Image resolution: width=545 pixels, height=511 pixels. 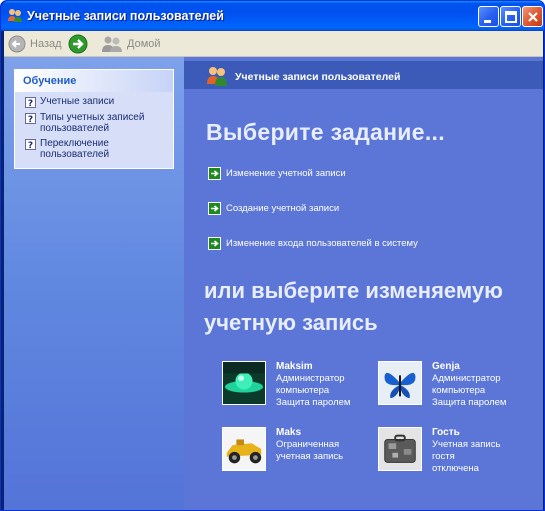 What do you see at coordinates (94, 81) in the screenshot?
I see `learn-heading: Обучение` at bounding box center [94, 81].